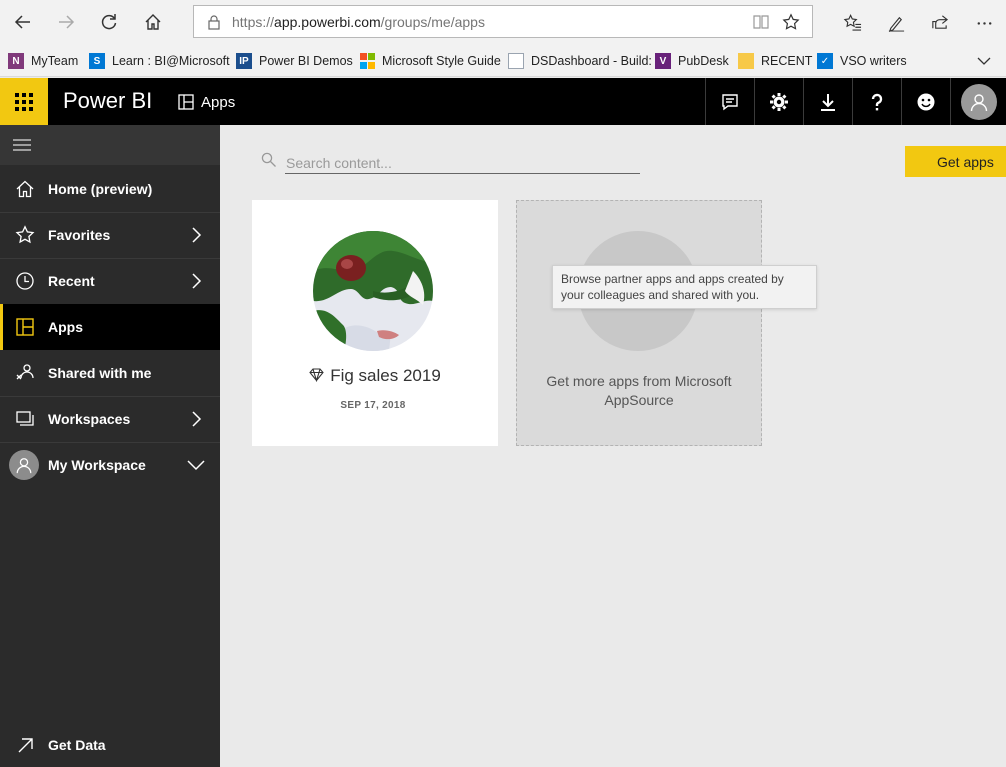 The height and width of the screenshot is (767, 1006). I want to click on browser-toolbar: https://app.powerbi.com/groups/me/apps, so click(503, 22).